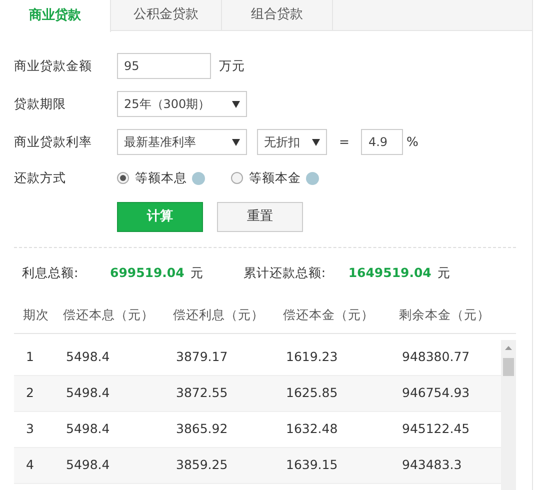 The height and width of the screenshot is (490, 540). What do you see at coordinates (382, 142) in the screenshot?
I see `input-field: 4.9` at bounding box center [382, 142].